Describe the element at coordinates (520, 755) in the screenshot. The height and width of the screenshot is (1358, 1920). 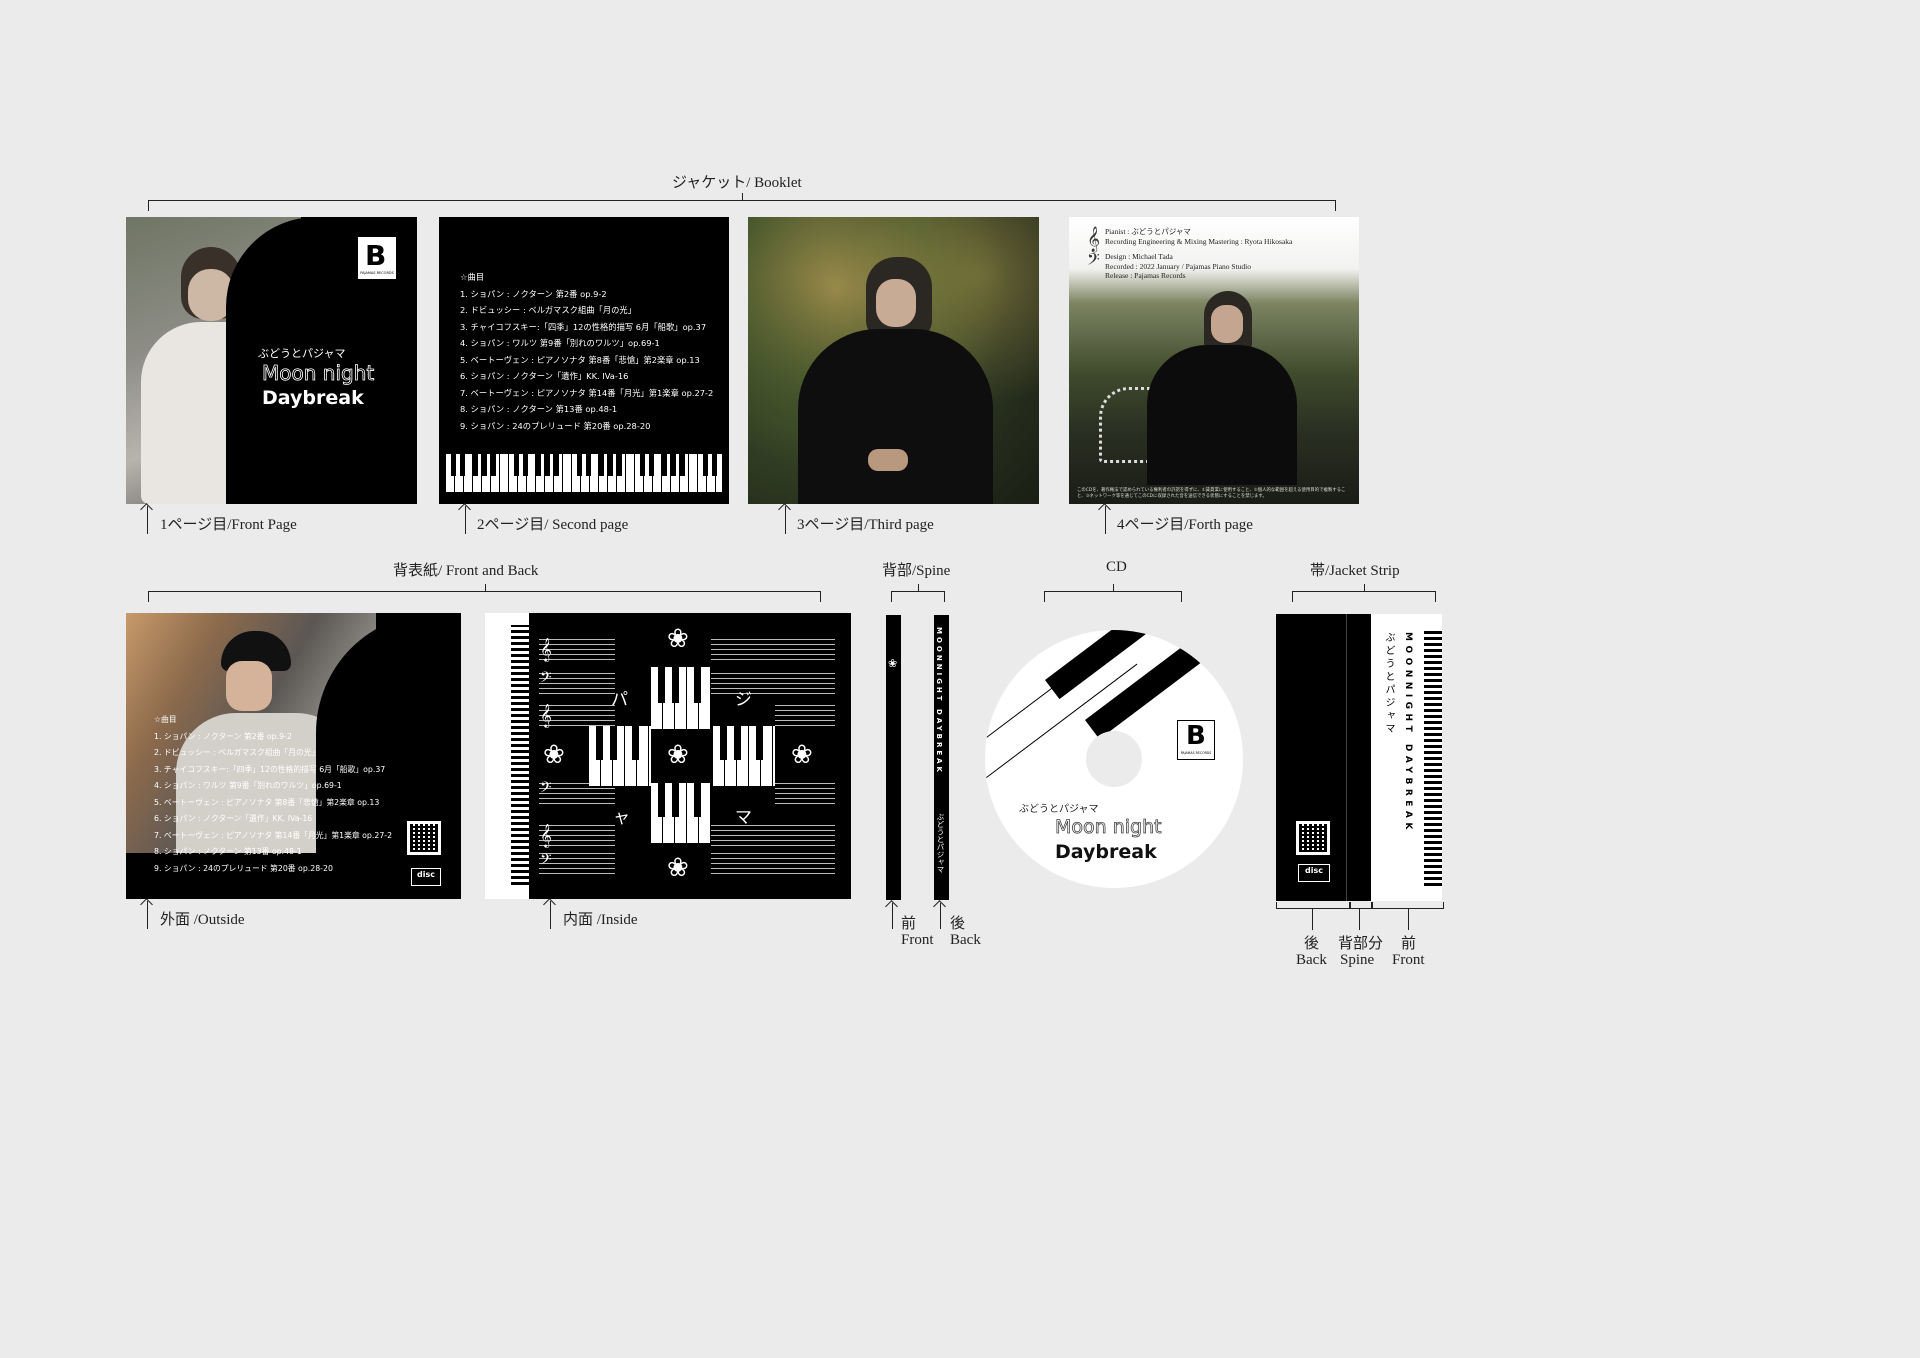
I see `side-piano-keys` at that location.